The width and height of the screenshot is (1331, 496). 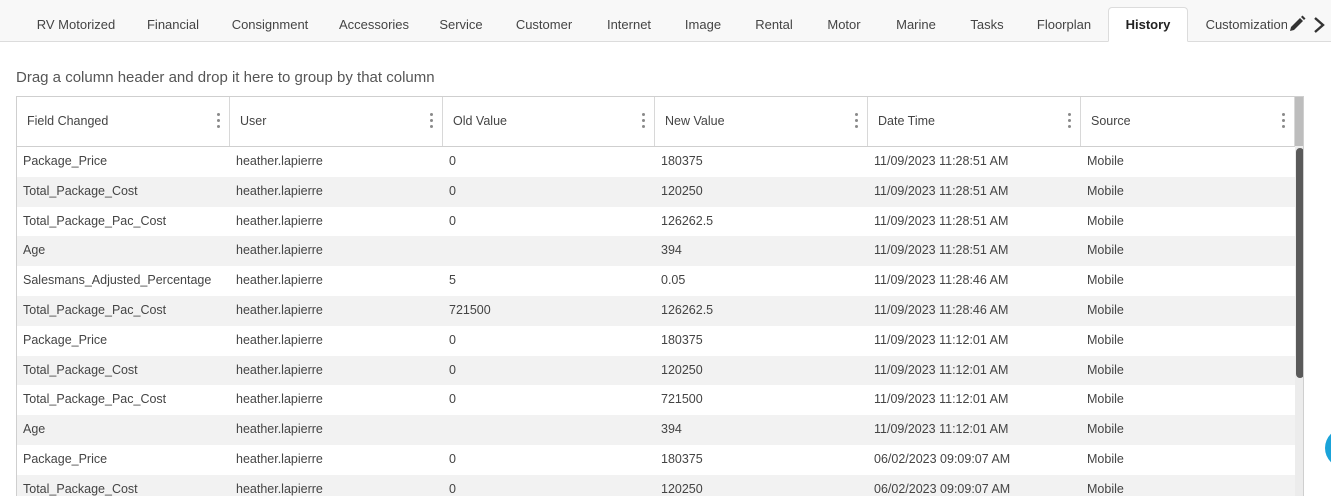 I want to click on tab-marine: Marine, so click(x=916, y=24).